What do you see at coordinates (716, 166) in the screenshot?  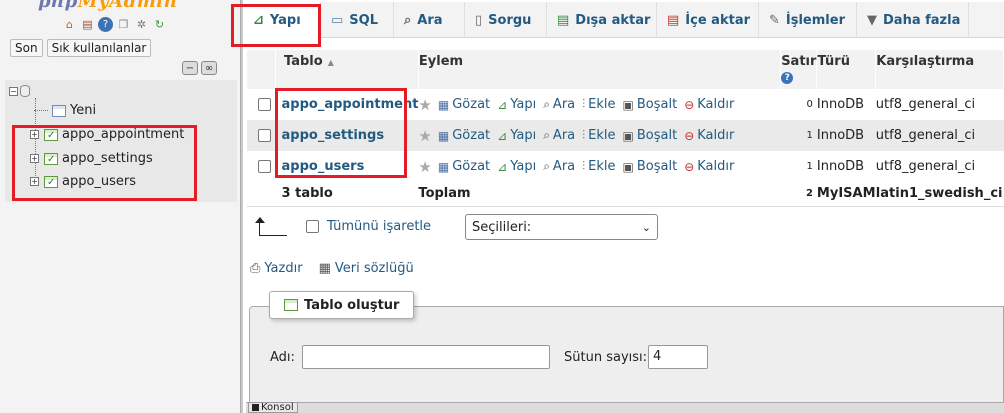 I see `action-label: Kaldır` at bounding box center [716, 166].